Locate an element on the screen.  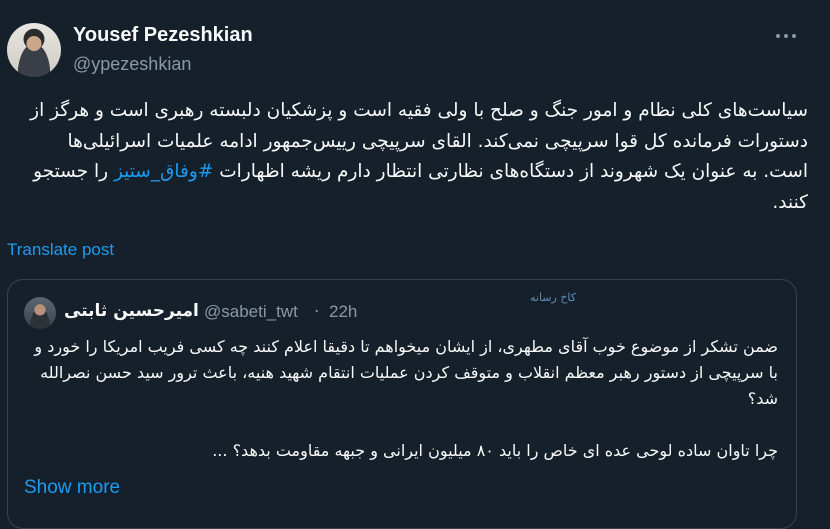
quoted-author-avatar is located at coordinates (40, 313).